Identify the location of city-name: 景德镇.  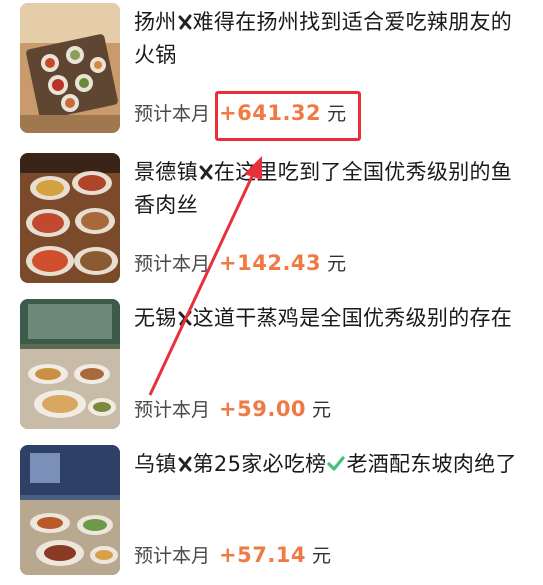
(166, 172).